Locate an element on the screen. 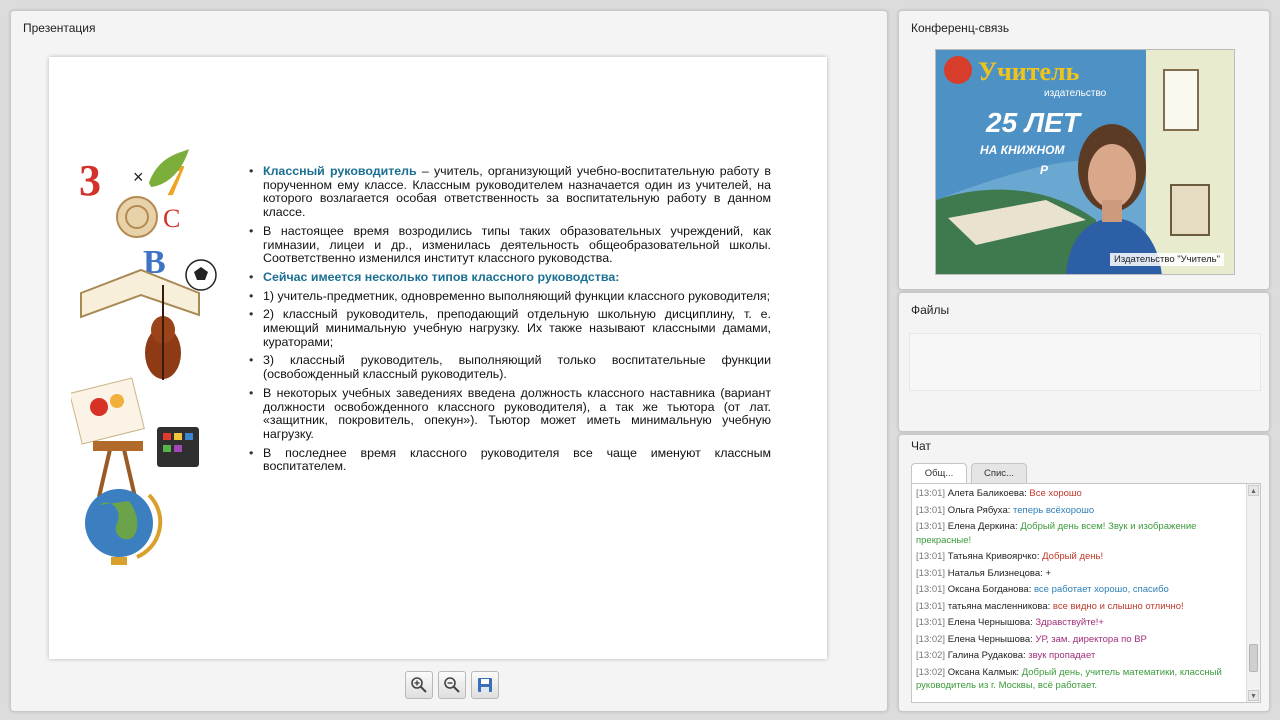  zoom-out-button is located at coordinates (452, 685).